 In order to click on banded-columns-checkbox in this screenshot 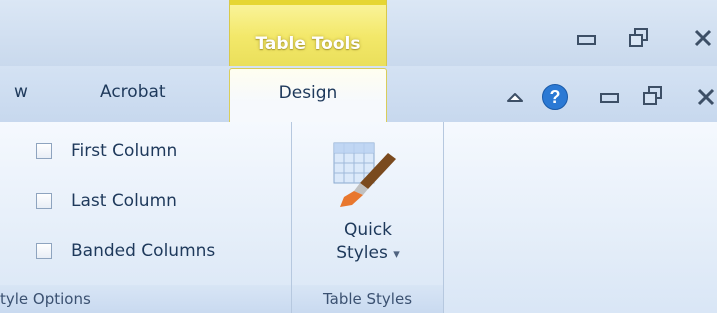, I will do `click(44, 251)`.